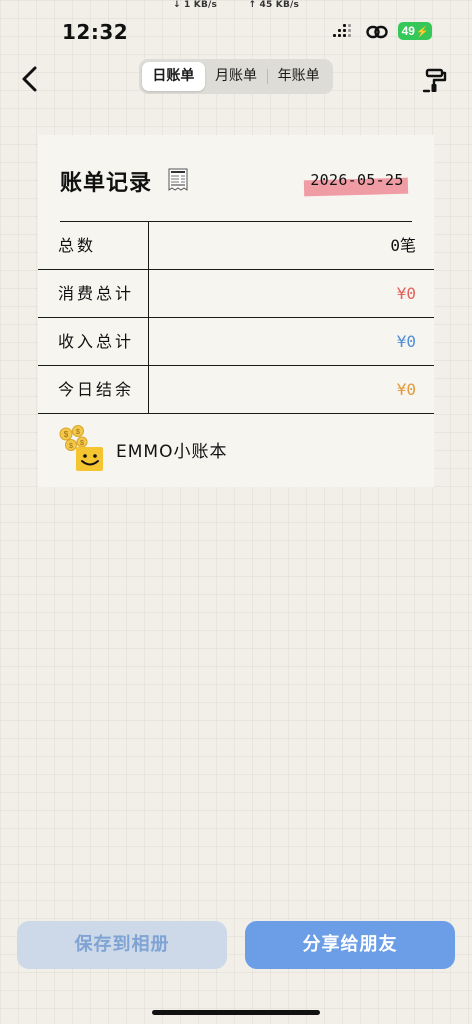 Image resolution: width=472 pixels, height=1024 pixels. I want to click on row-label: 今日结余, so click(96, 389).